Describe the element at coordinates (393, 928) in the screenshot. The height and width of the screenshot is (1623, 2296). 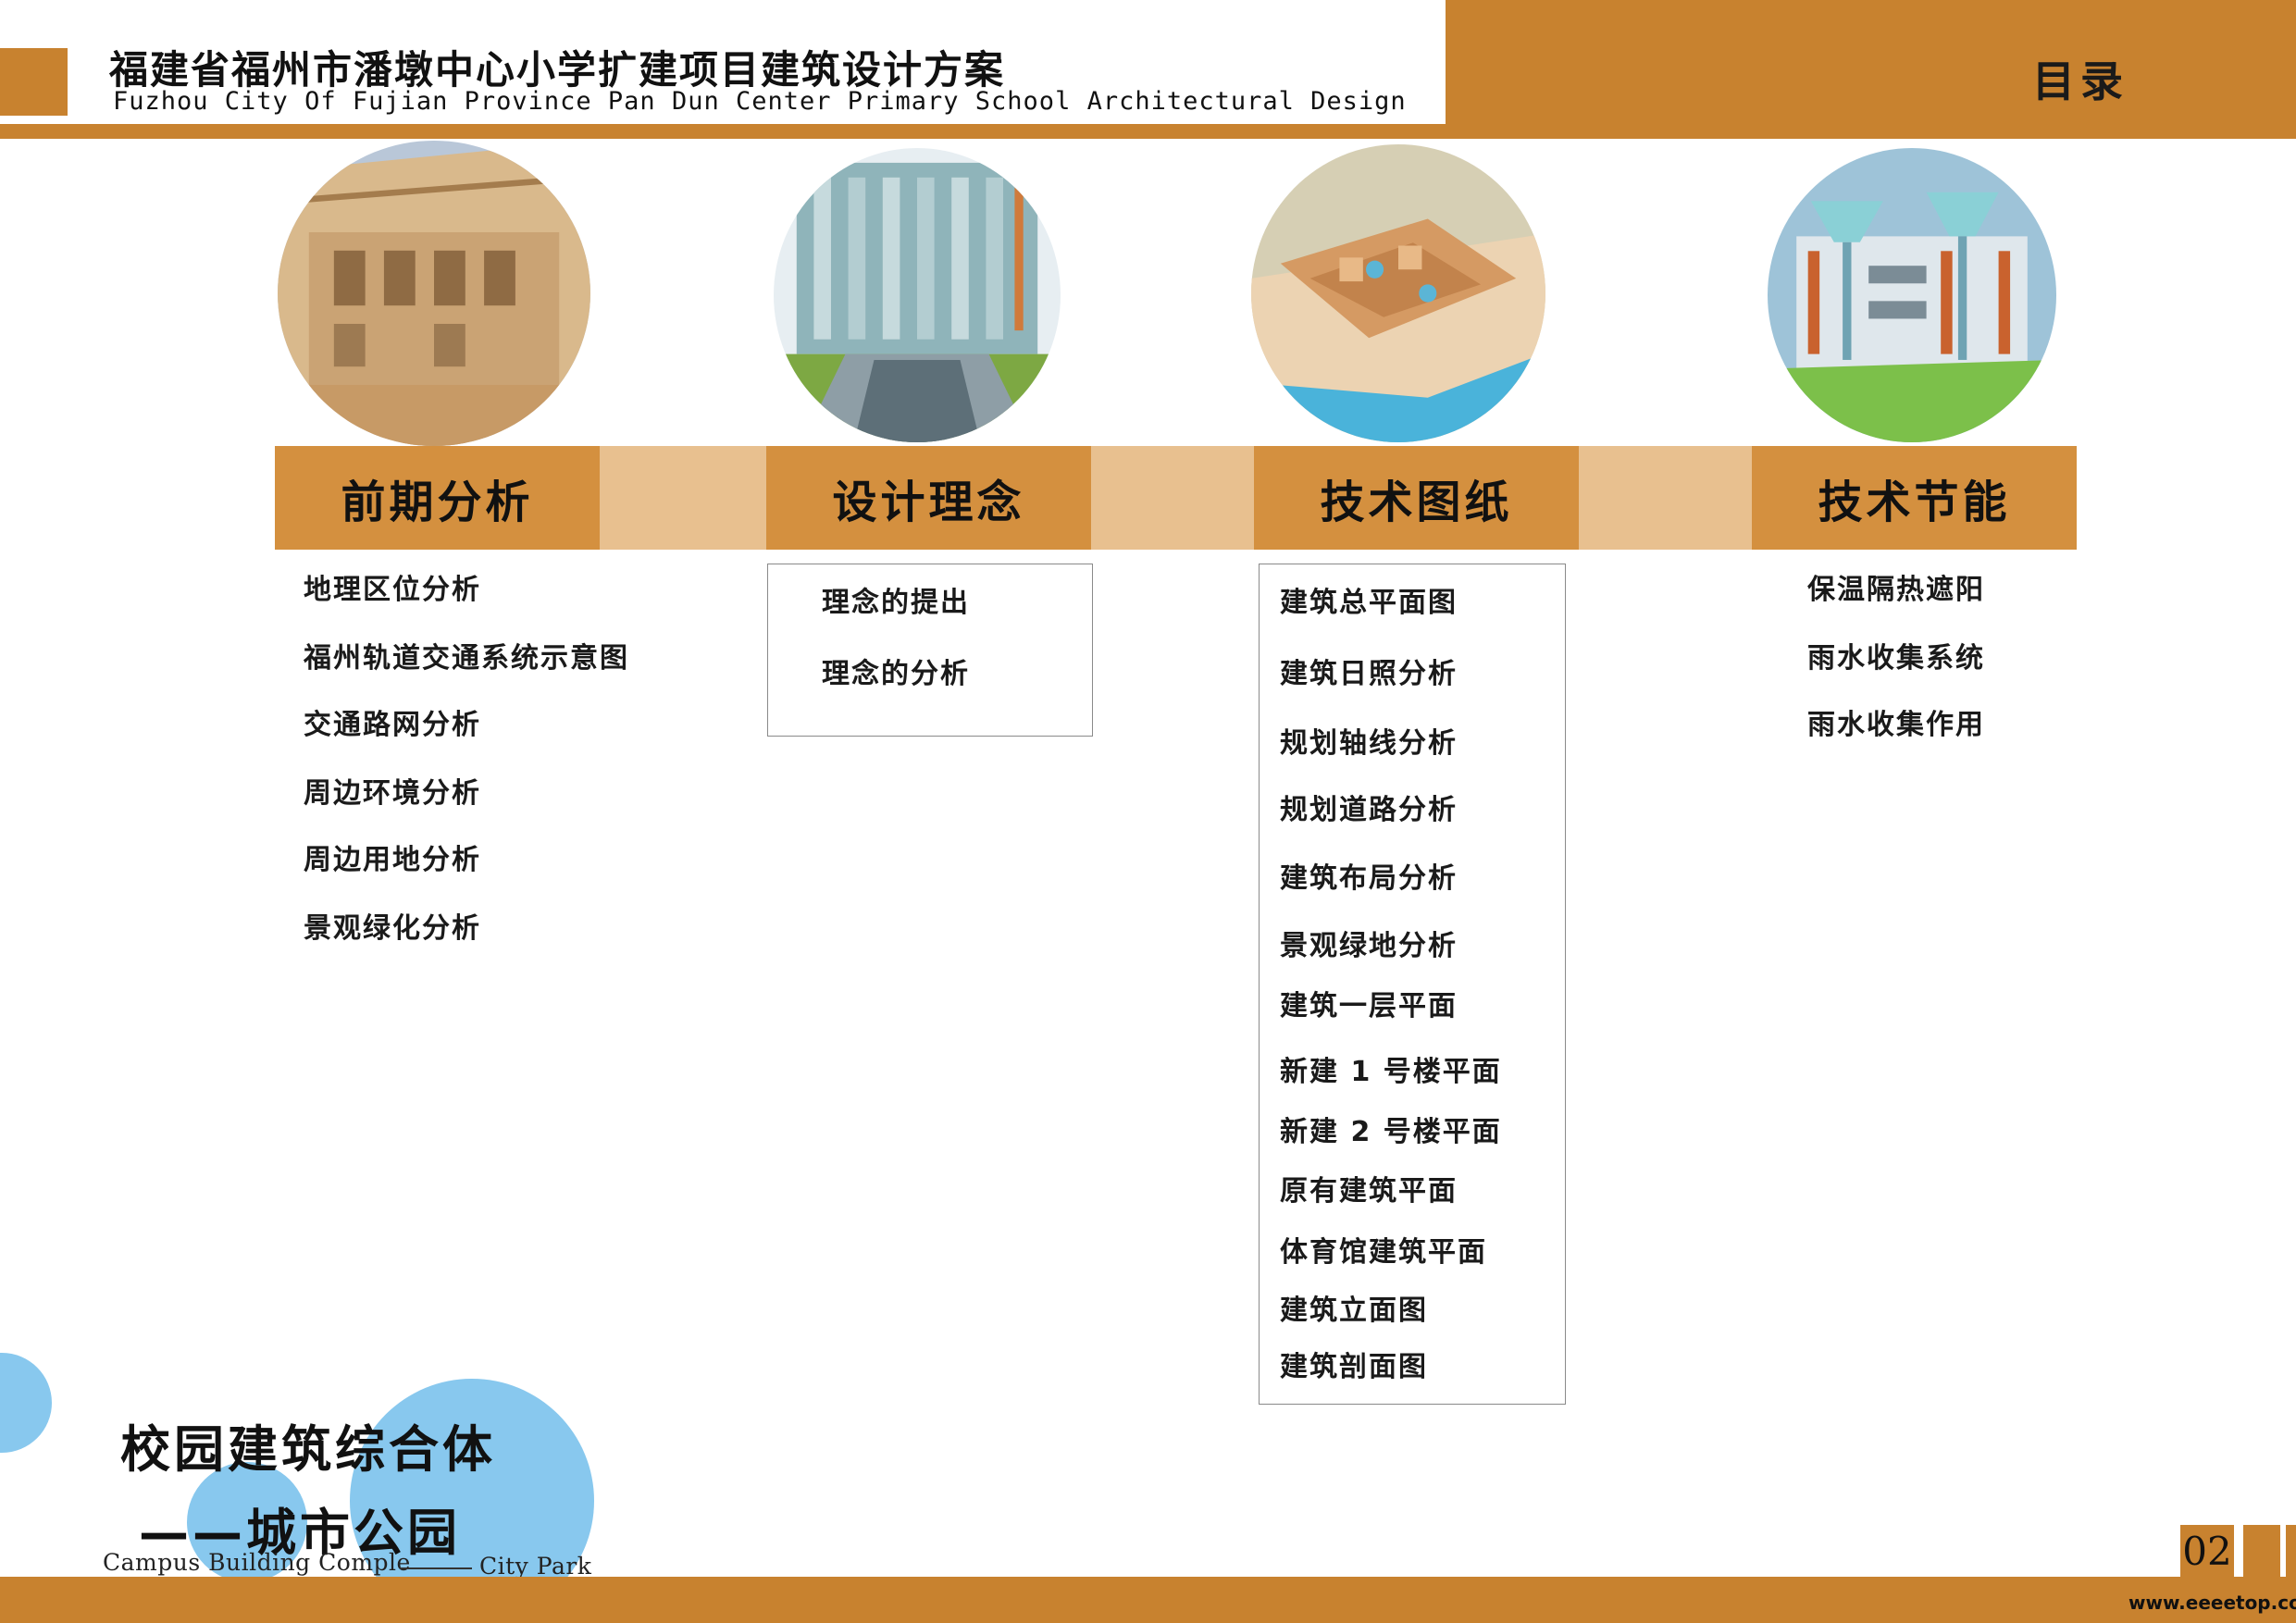
I see `list-item: 景观绿化分析` at that location.